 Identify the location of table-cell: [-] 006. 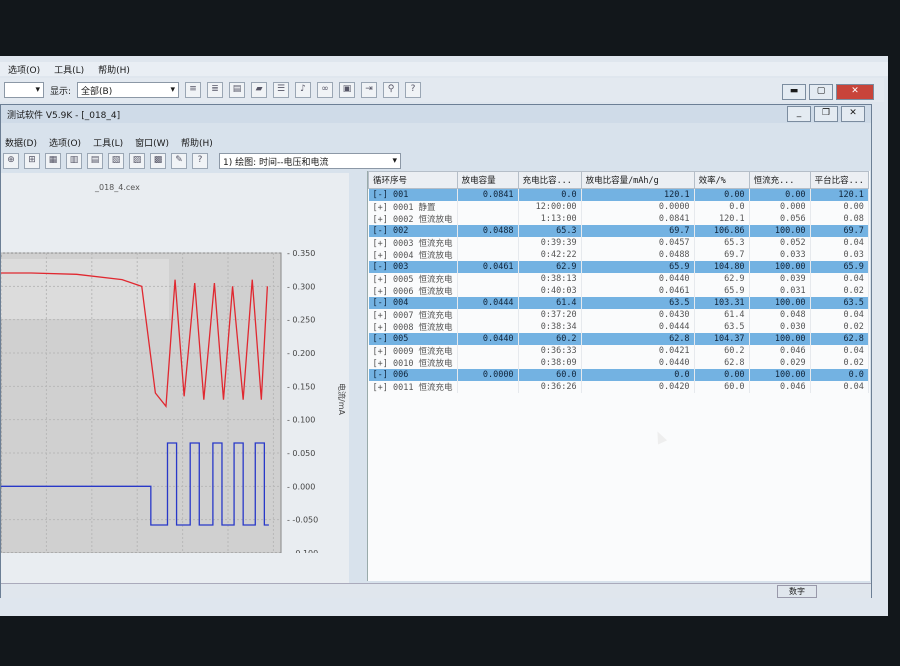
(413, 375).